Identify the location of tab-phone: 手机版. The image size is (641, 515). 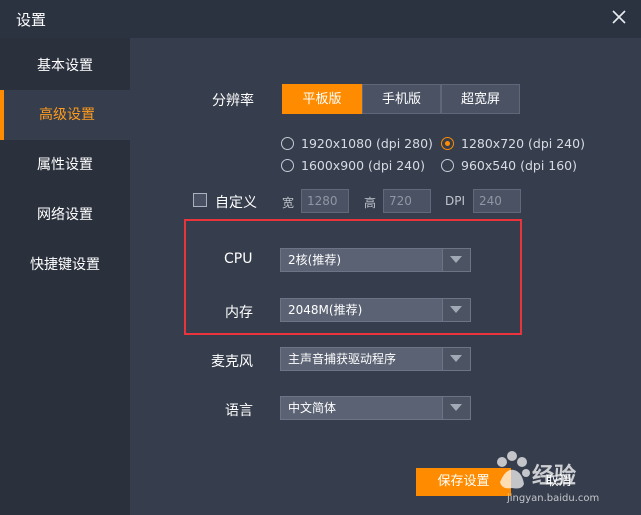
(401, 99).